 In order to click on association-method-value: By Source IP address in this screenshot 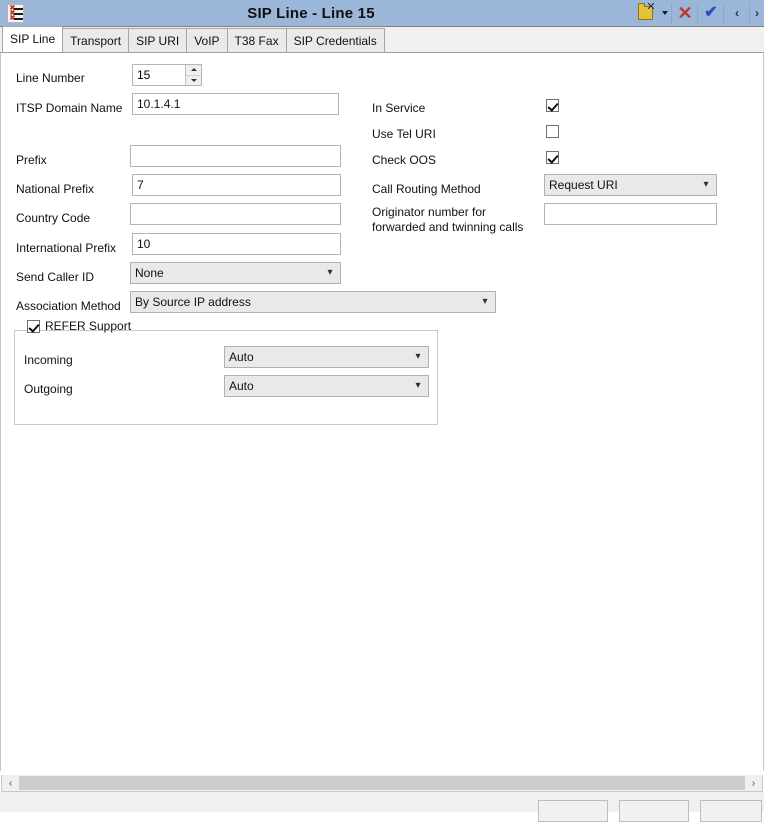, I will do `click(193, 302)`.